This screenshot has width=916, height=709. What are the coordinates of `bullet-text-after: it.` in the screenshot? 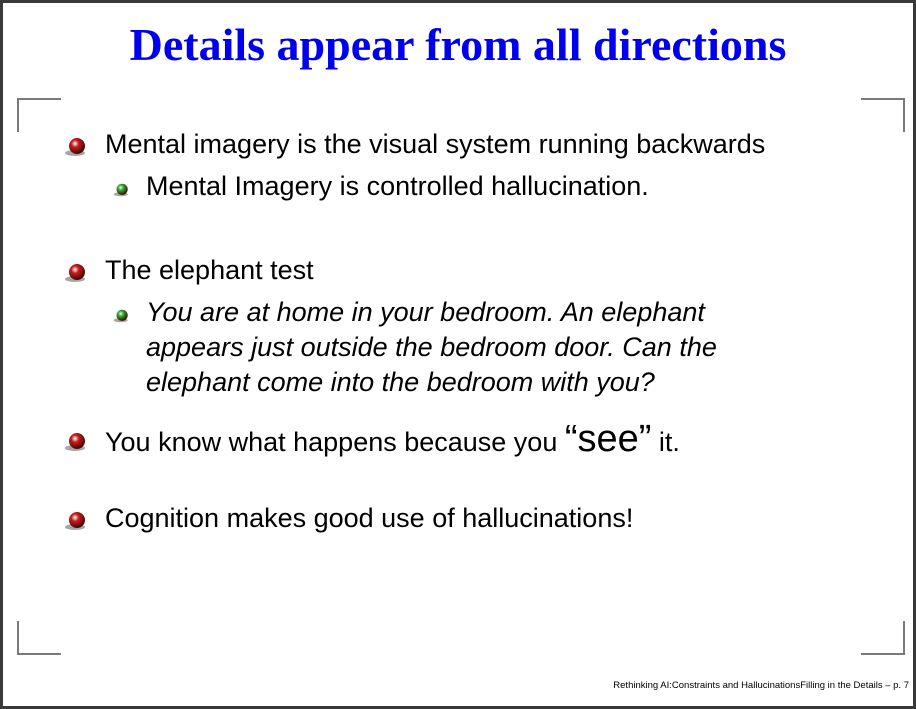 It's located at (665, 442).